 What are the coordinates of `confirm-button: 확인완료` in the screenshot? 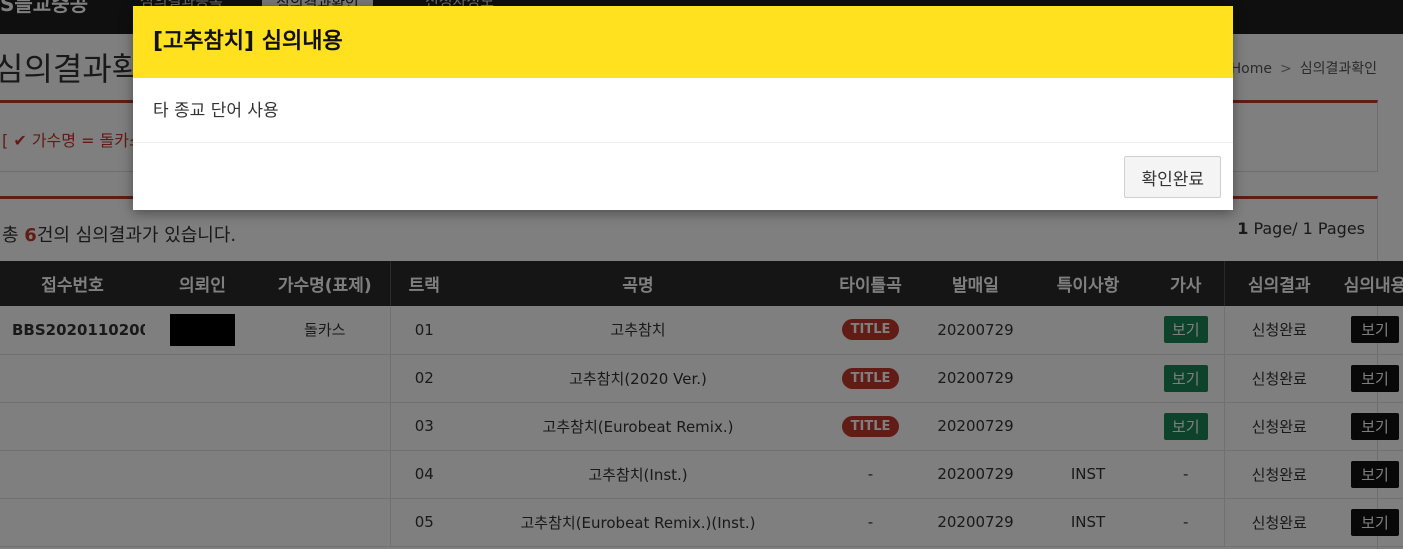 It's located at (1172, 177).